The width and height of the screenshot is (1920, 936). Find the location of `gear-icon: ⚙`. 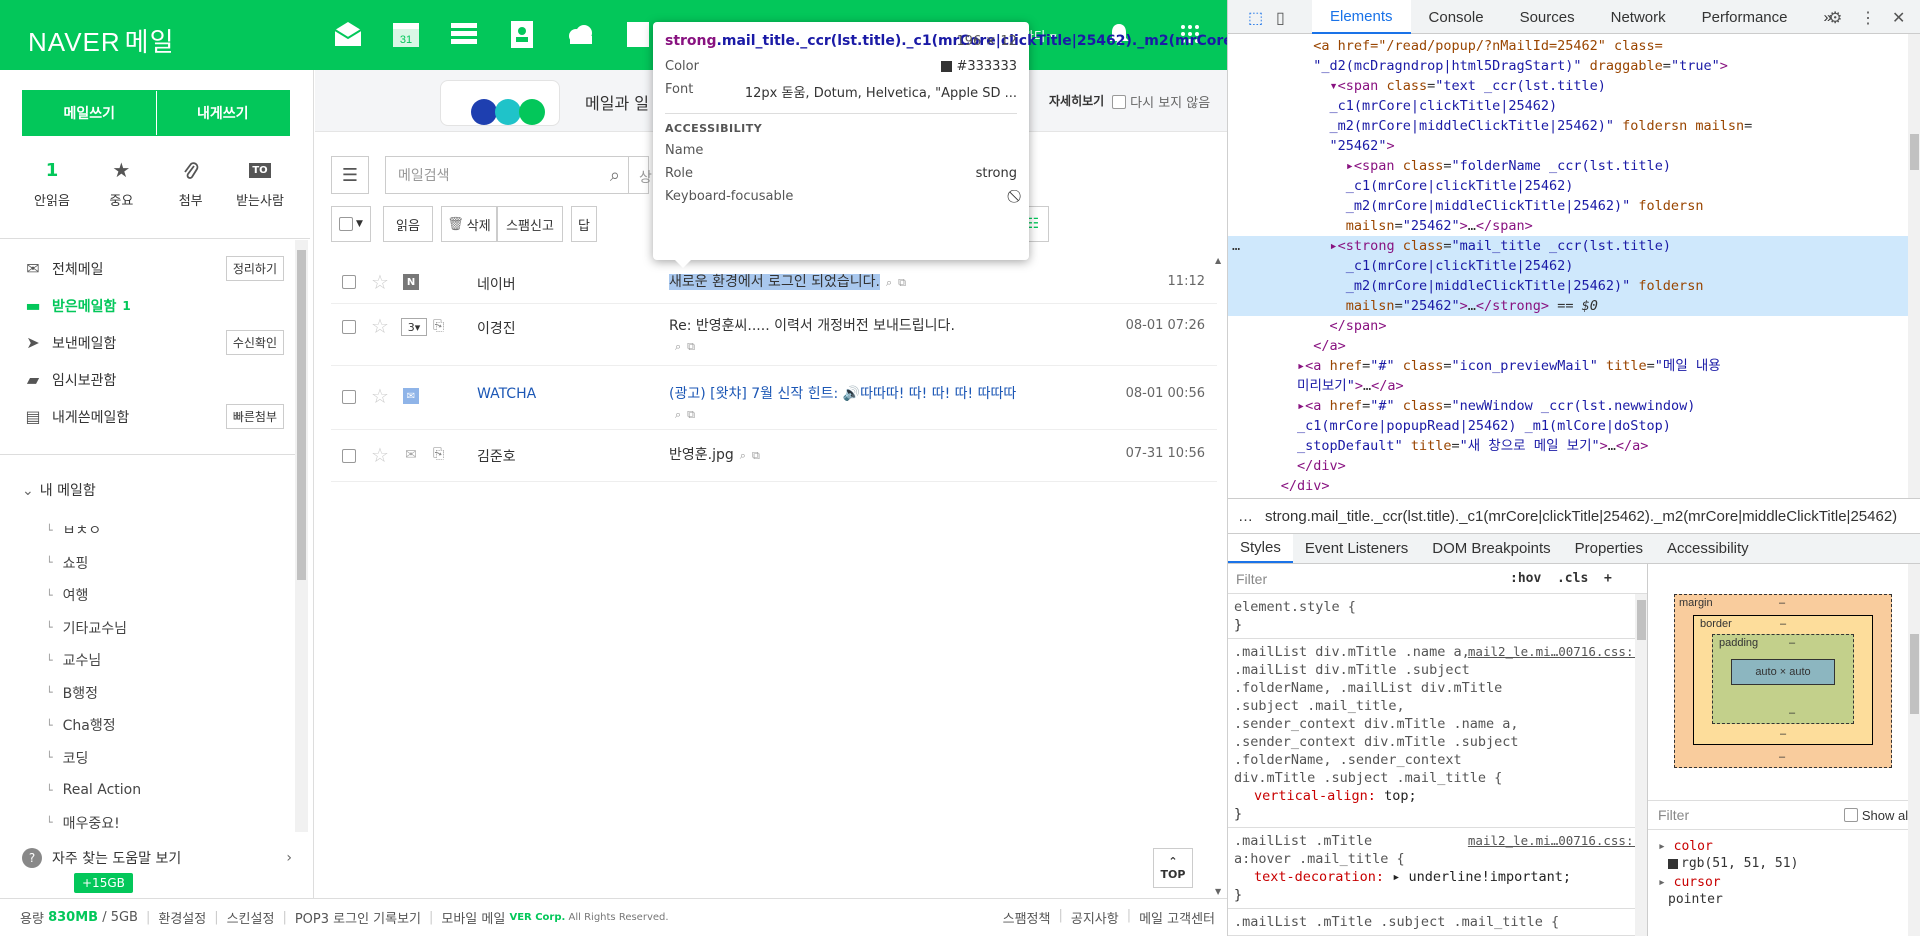

gear-icon: ⚙ is located at coordinates (1835, 18).